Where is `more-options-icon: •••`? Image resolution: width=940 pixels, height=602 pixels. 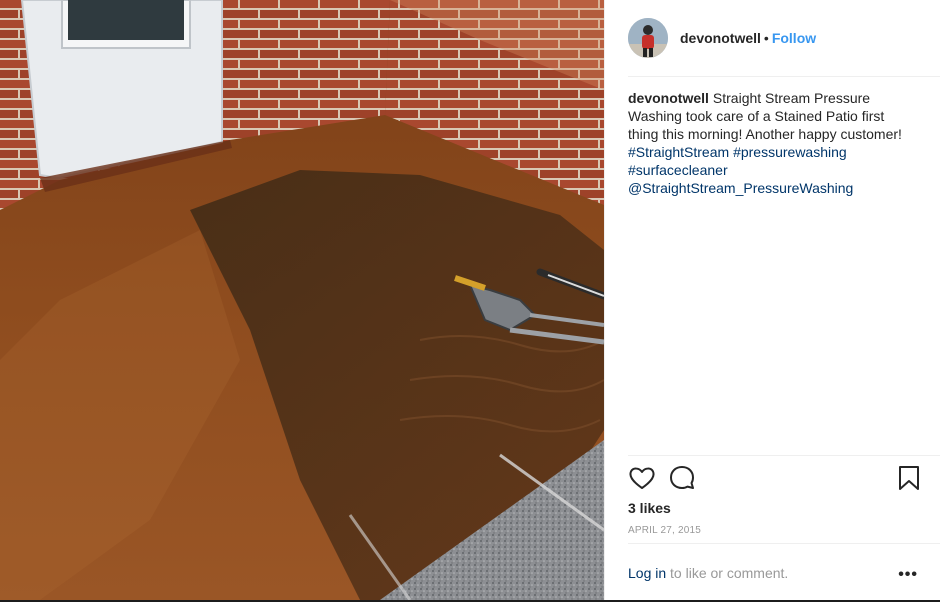
more-options-icon: ••• is located at coordinates (908, 575).